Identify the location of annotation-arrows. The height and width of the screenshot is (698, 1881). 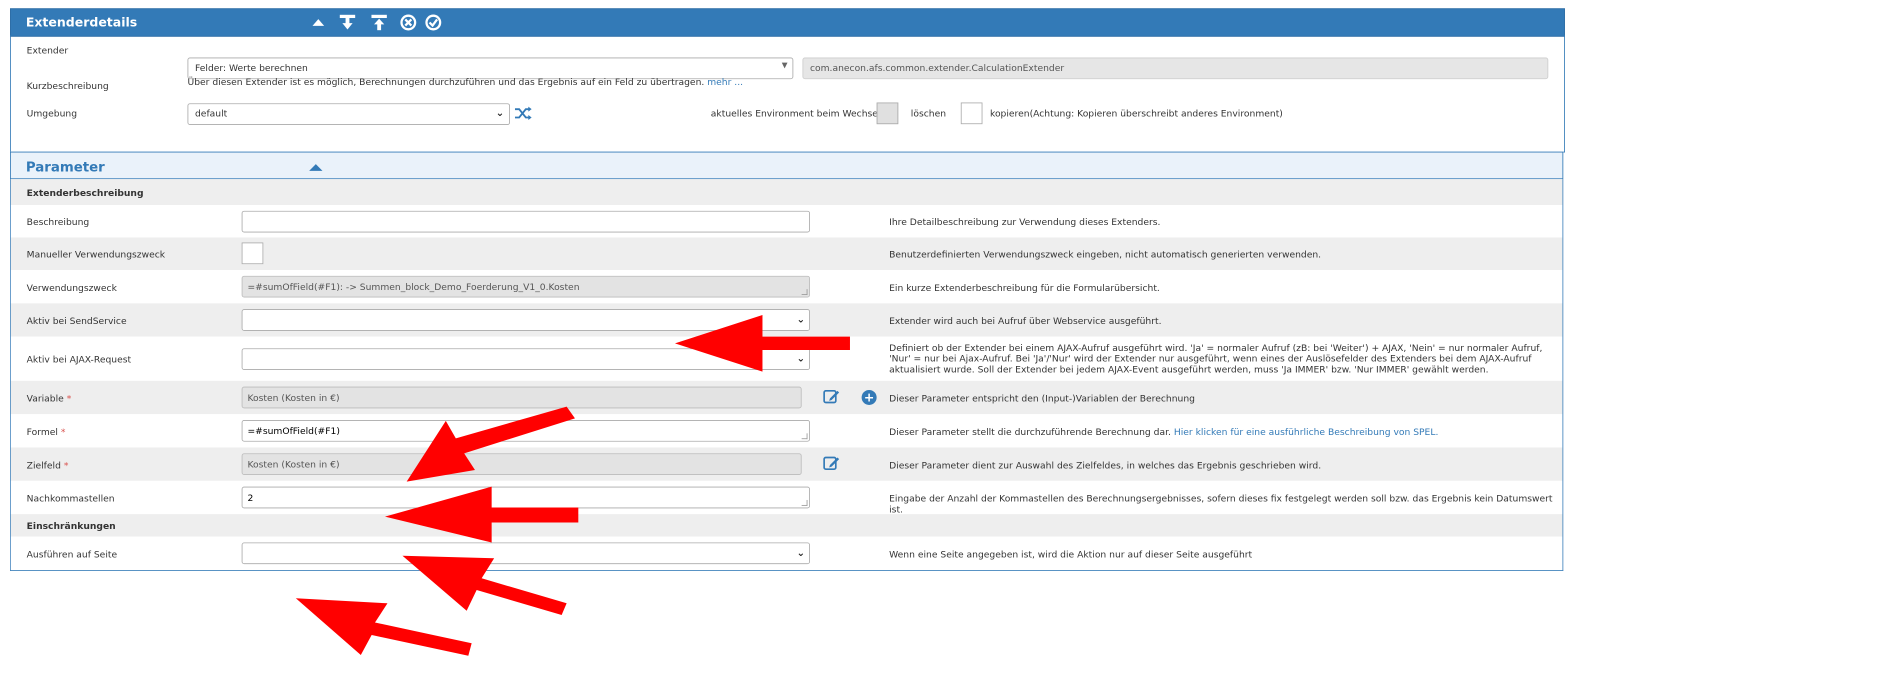
(572, 485).